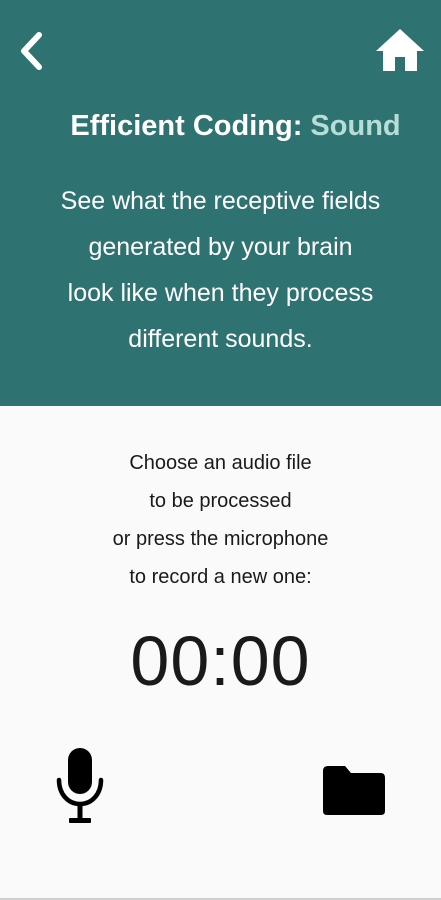 The height and width of the screenshot is (900, 441). I want to click on instruction-line: to record a new one:, so click(220, 577).